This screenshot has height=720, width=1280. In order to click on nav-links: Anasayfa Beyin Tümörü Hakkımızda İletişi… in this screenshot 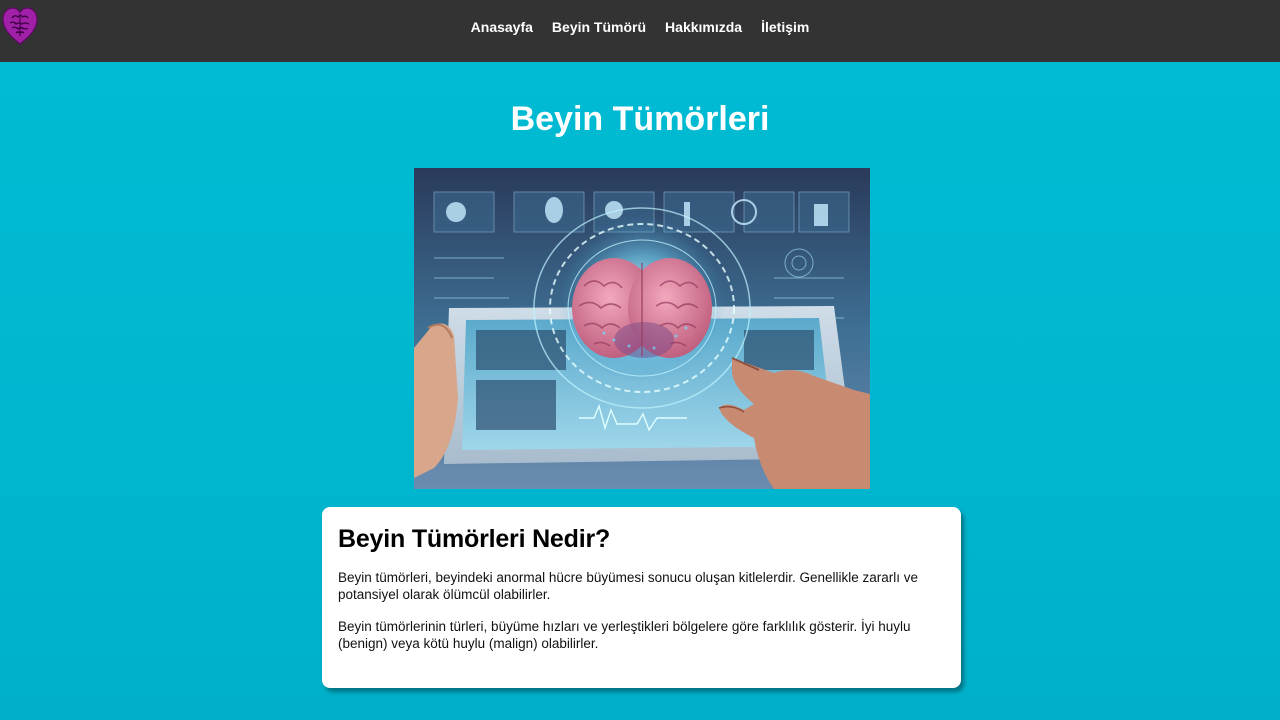, I will do `click(640, 27)`.